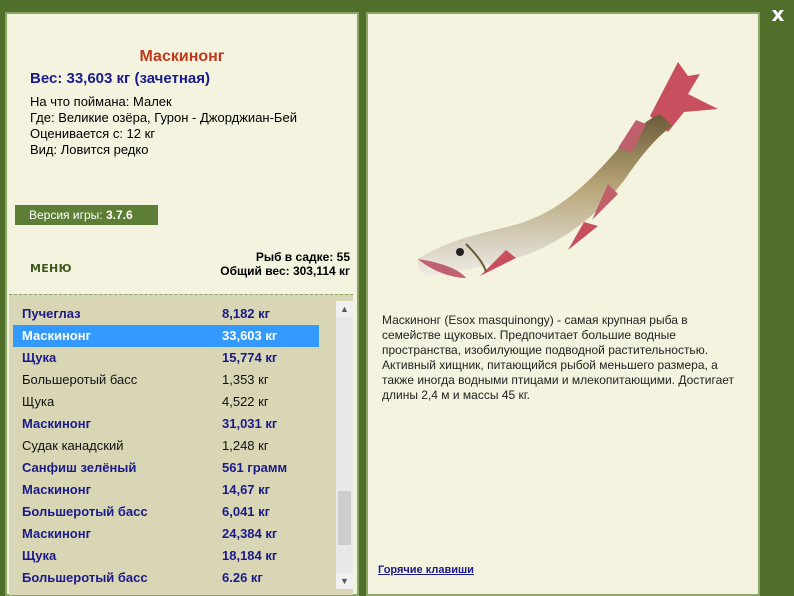 This screenshot has width=794, height=596. Describe the element at coordinates (567, 170) in the screenshot. I see `muskellunge-image` at that location.